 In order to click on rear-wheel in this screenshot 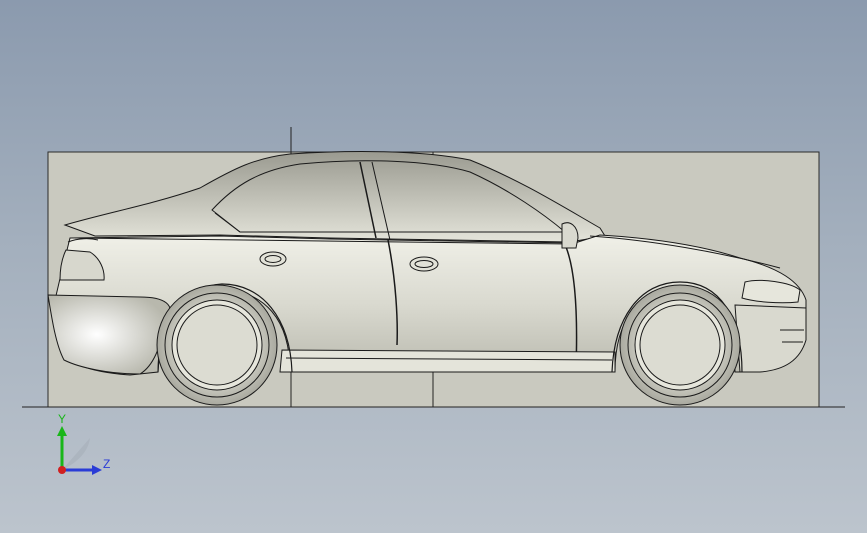, I will do `click(217, 345)`.